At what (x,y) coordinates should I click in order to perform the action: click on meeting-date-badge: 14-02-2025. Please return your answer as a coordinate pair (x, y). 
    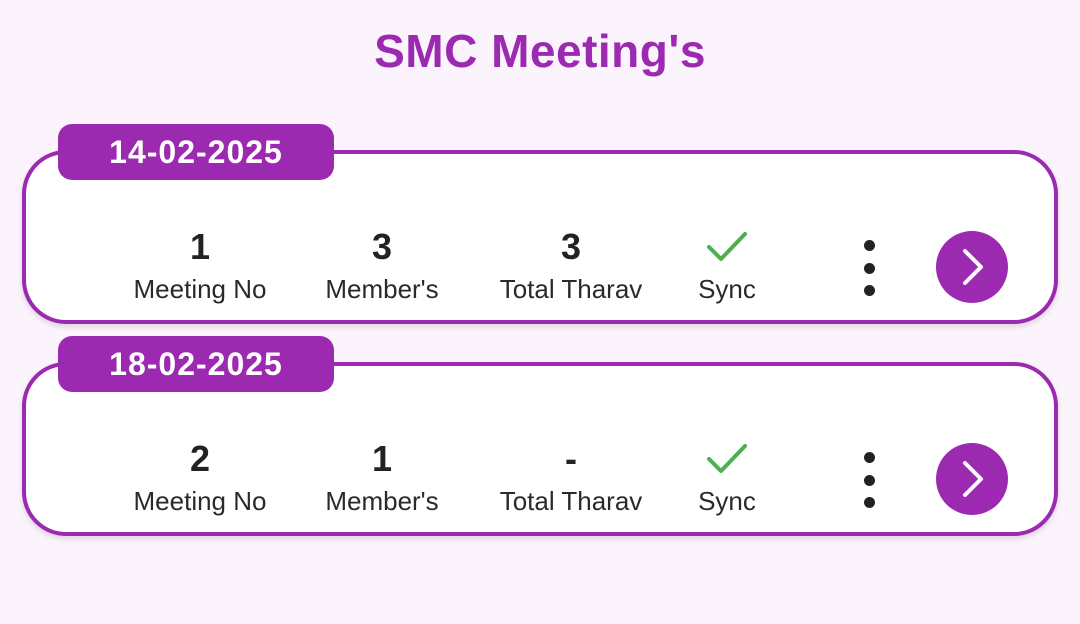
    Looking at the image, I should click on (196, 152).